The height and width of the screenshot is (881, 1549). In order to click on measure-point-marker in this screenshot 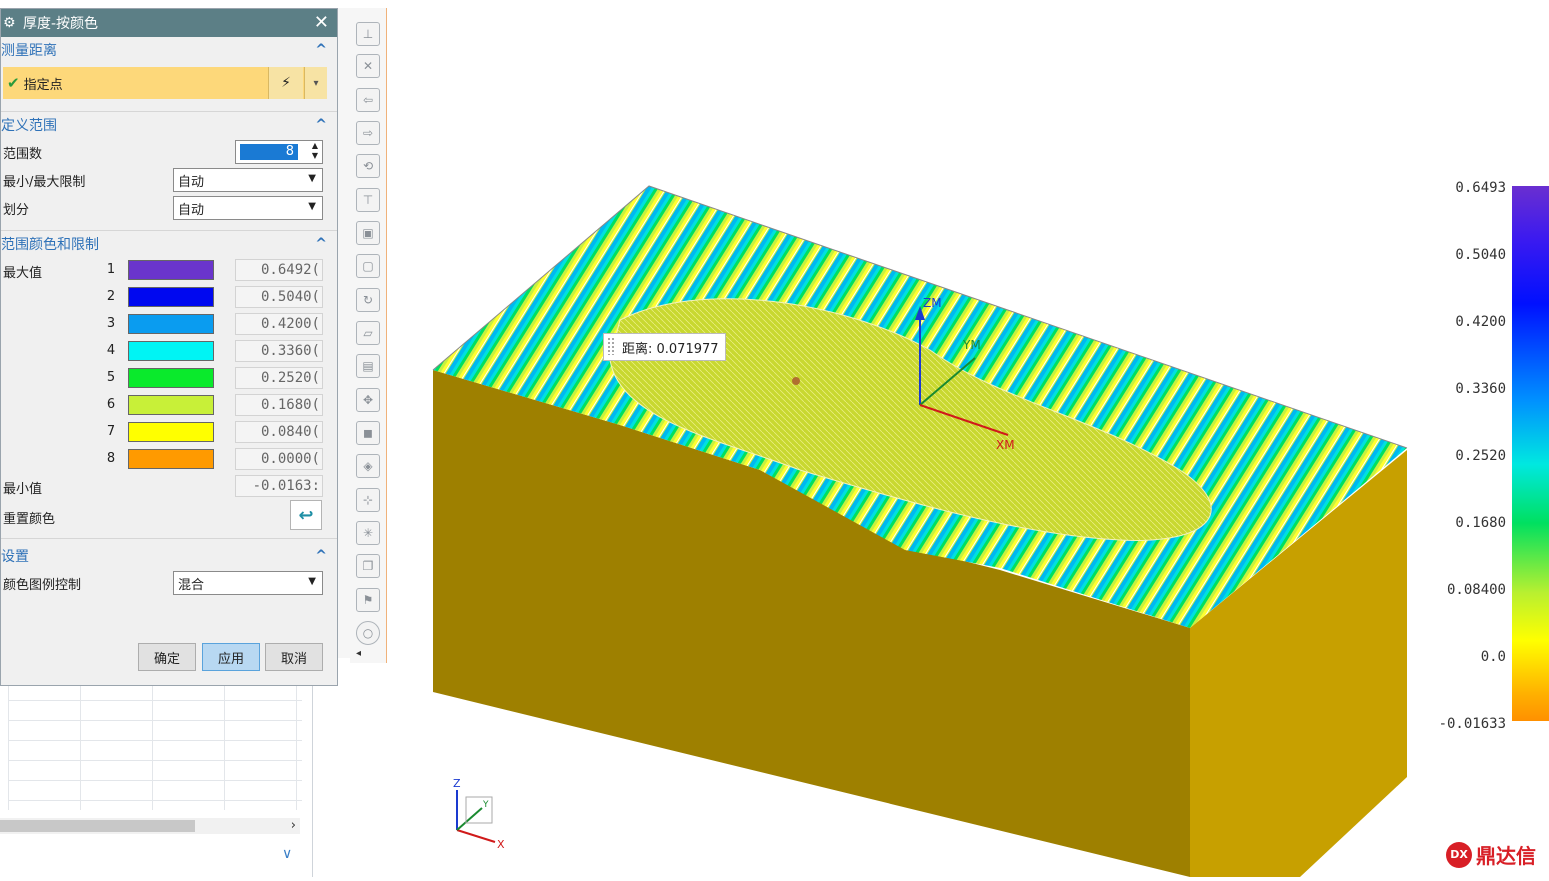, I will do `click(796, 381)`.